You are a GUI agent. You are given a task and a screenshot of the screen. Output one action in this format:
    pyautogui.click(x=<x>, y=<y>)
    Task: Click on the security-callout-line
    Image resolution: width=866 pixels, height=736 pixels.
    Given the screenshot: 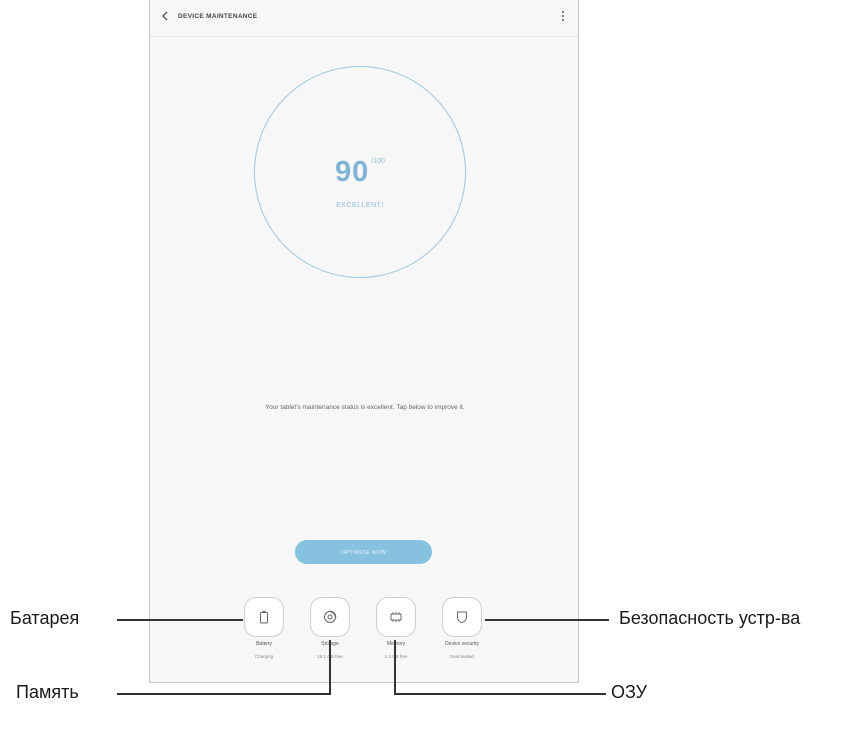 What is the action you would take?
    pyautogui.click(x=547, y=620)
    